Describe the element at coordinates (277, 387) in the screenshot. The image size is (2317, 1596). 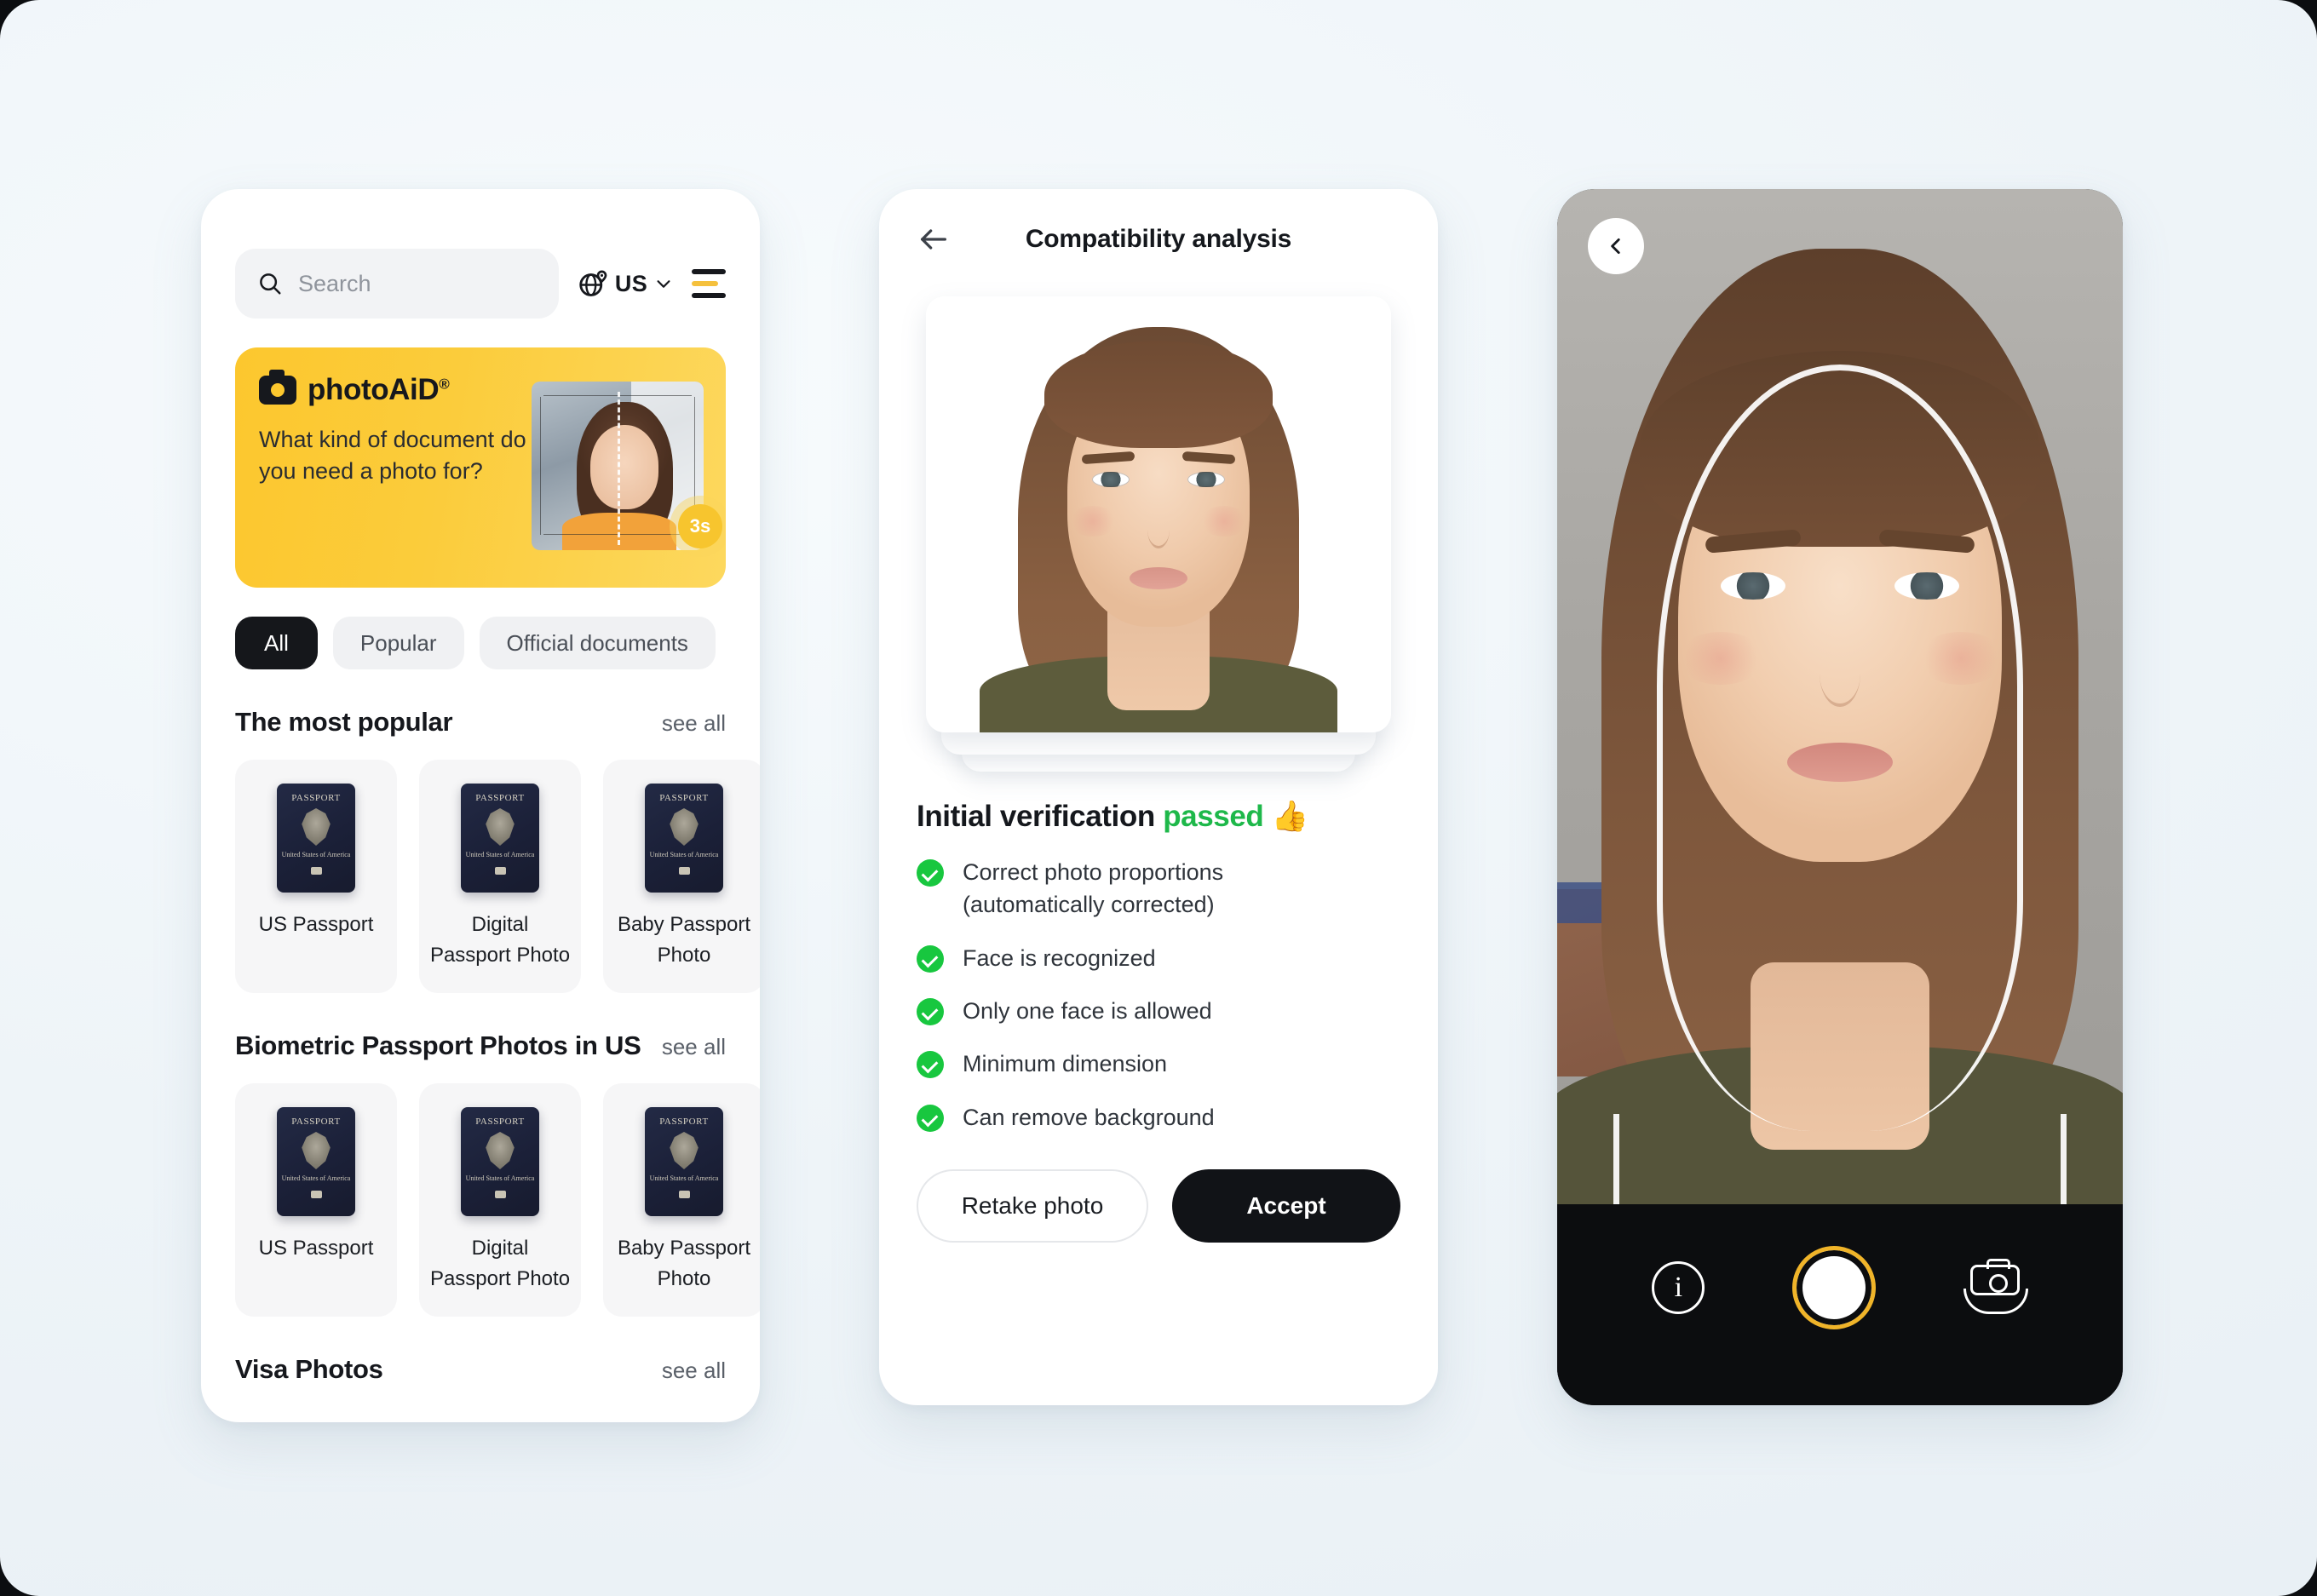
I see `camera-icon` at that location.